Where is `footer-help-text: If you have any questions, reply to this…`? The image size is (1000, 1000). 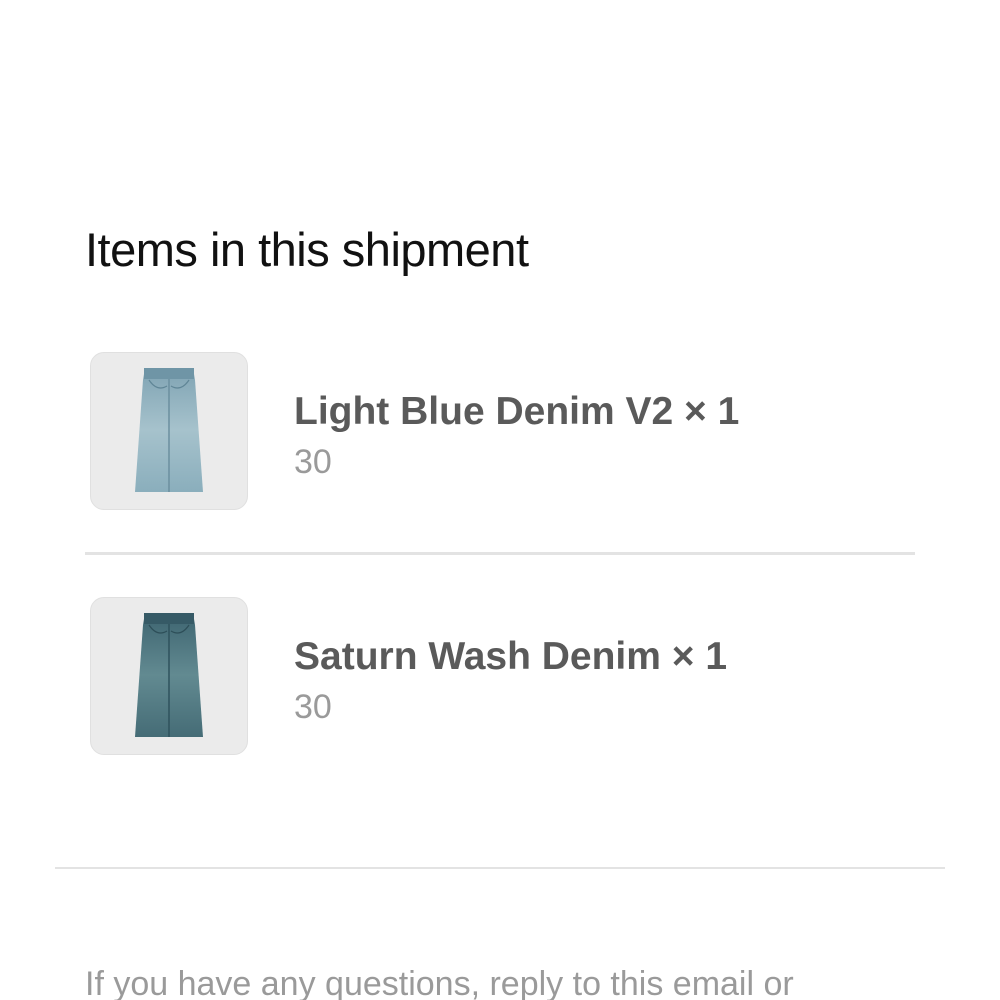 footer-help-text: If you have any questions, reply to this… is located at coordinates (439, 982).